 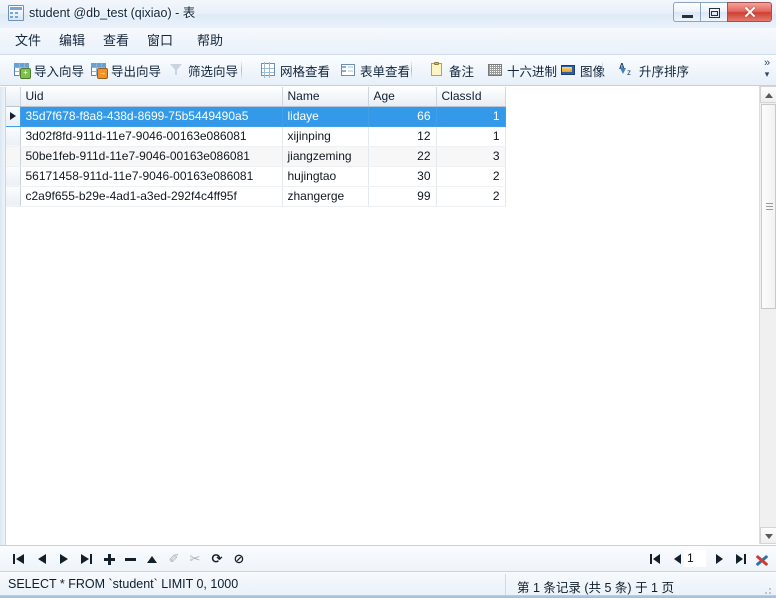 I want to click on cell-name: hujingtao, so click(x=325, y=176).